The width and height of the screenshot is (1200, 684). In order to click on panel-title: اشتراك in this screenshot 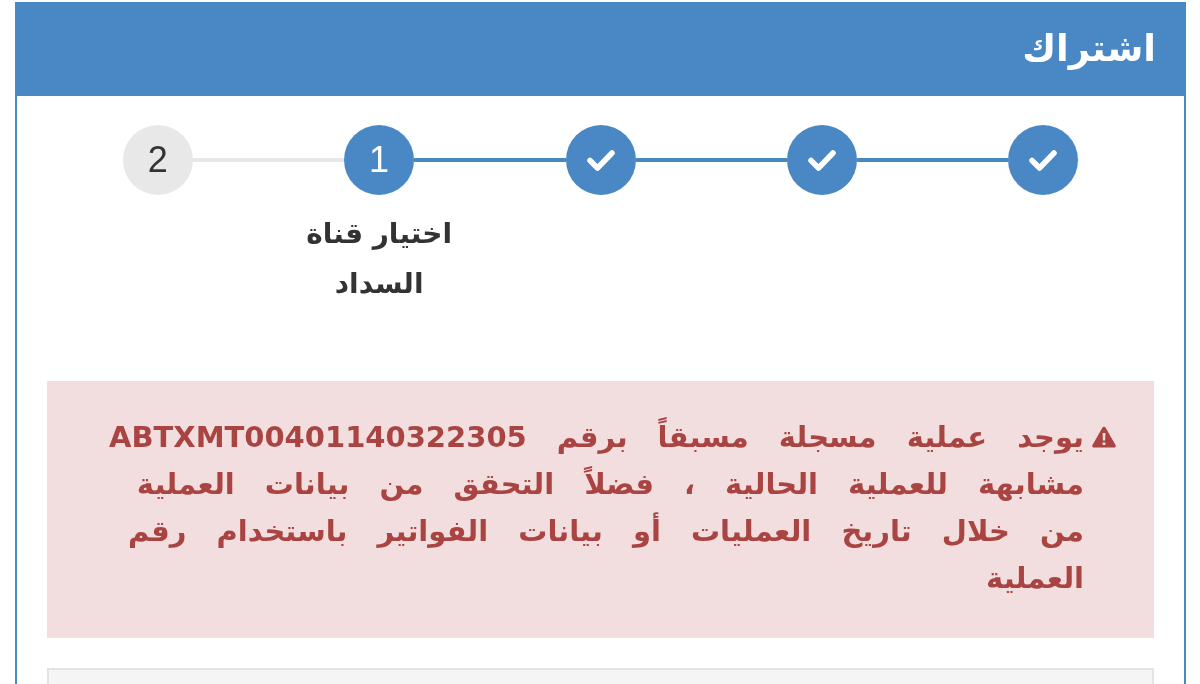, I will do `click(1089, 49)`.